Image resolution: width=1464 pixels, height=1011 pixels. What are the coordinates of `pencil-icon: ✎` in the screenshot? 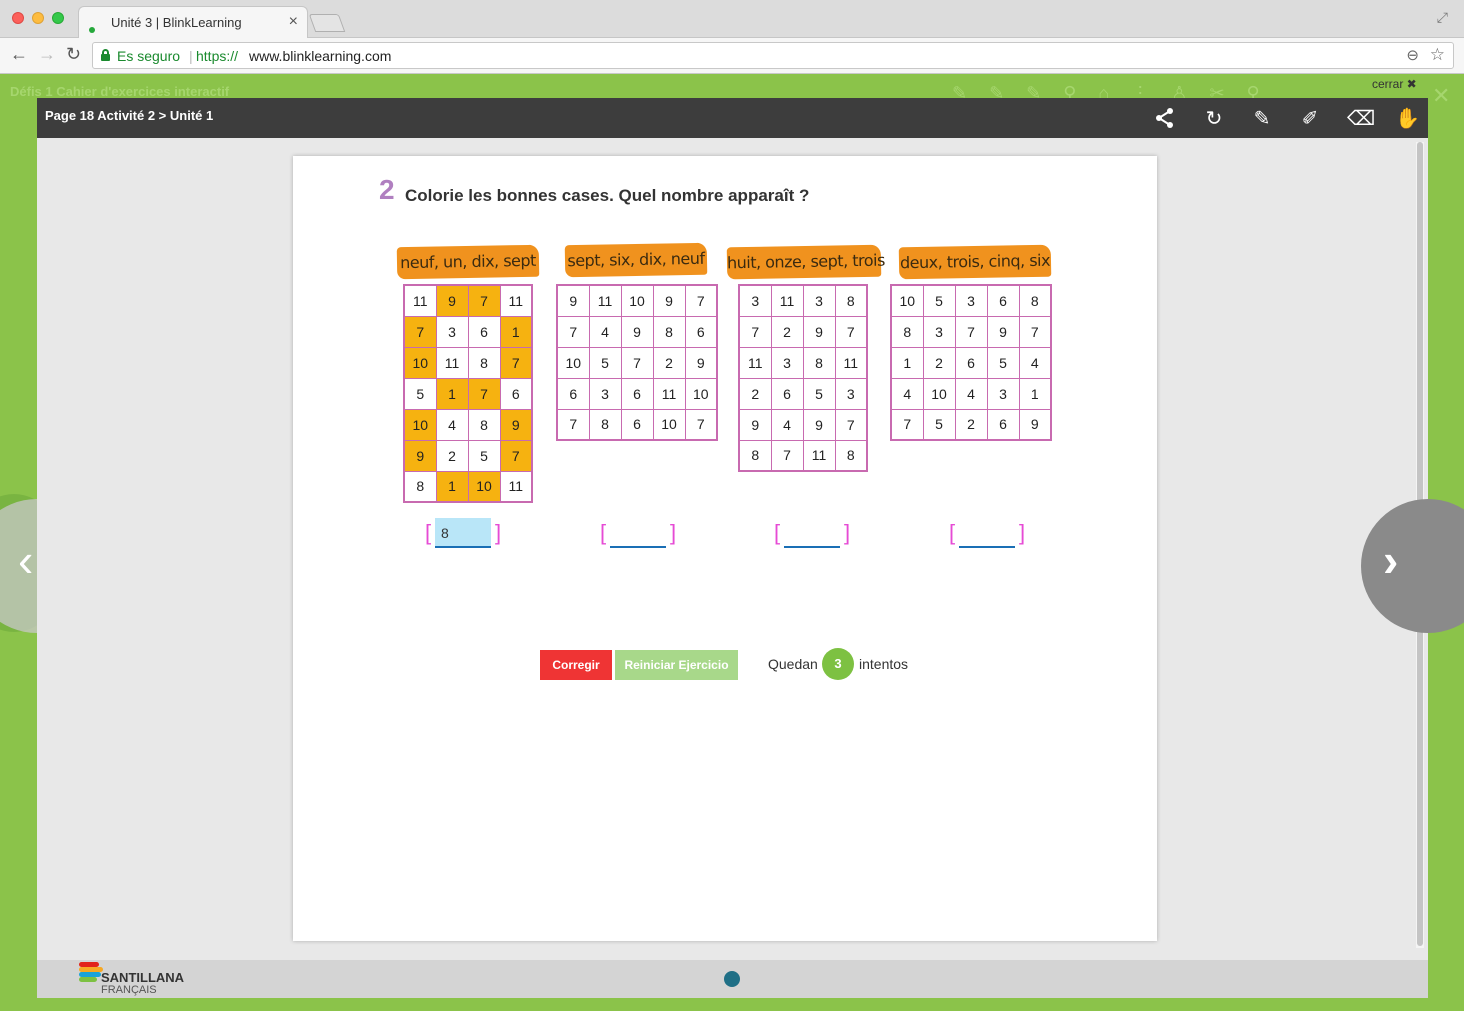 It's located at (1262, 119).